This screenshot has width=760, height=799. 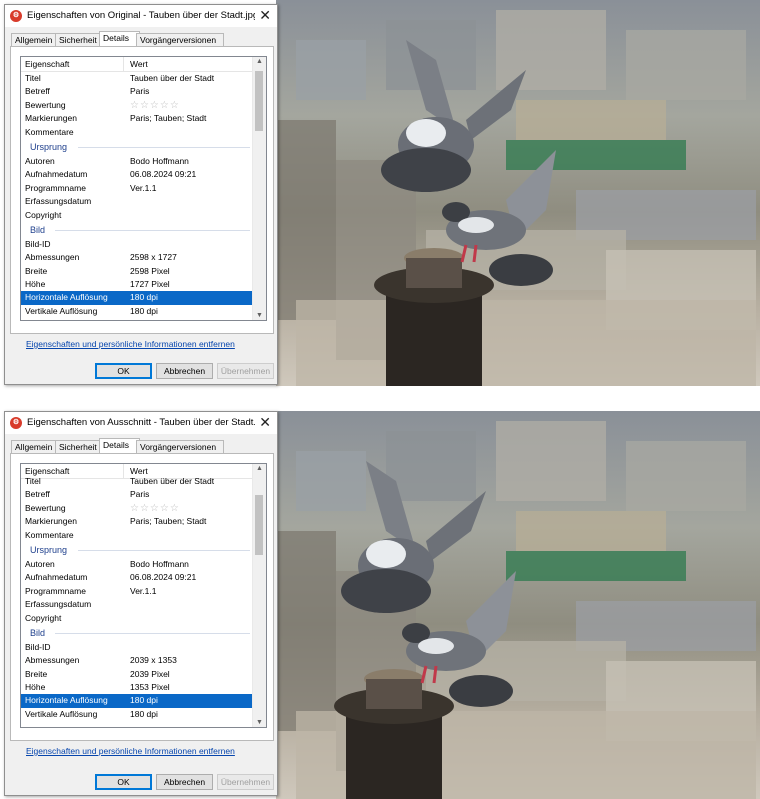 I want to click on property-value: 1727 Pixel, so click(x=150, y=284).